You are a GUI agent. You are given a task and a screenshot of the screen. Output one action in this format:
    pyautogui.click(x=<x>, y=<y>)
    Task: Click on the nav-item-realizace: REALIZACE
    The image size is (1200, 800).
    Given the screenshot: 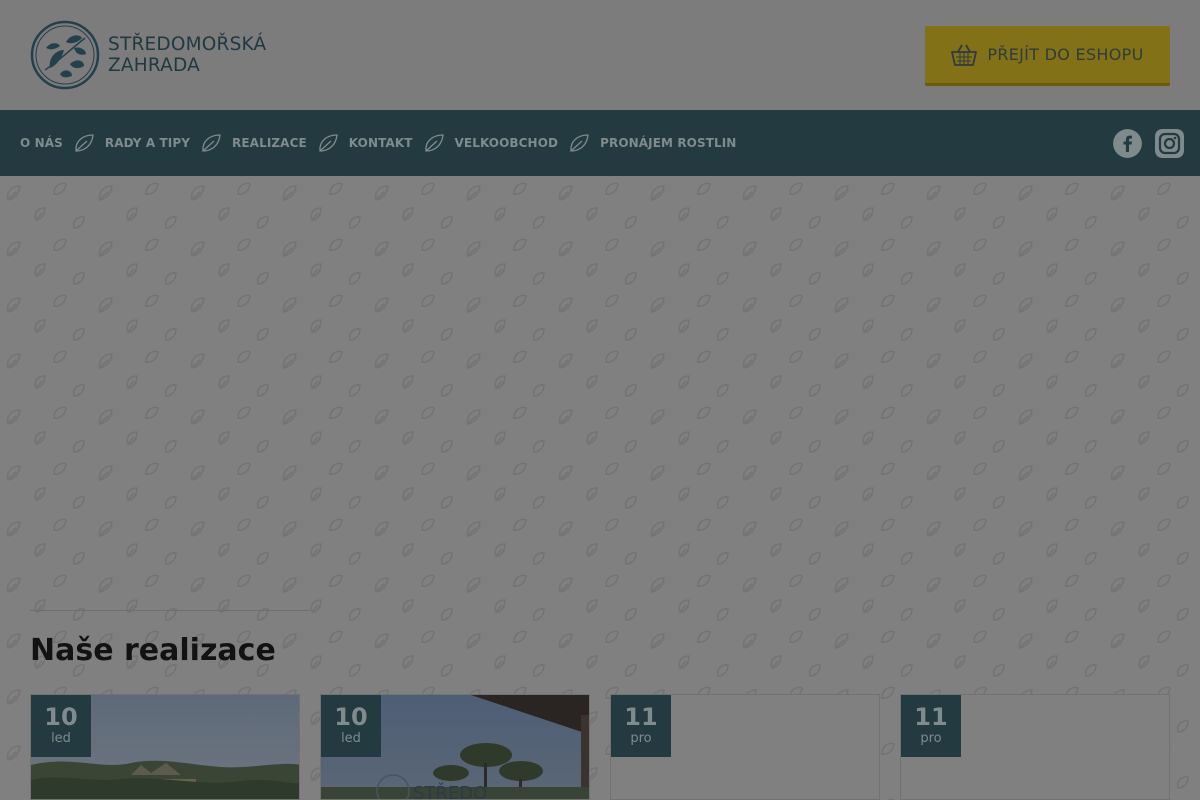 What is the action you would take?
    pyautogui.click(x=269, y=143)
    